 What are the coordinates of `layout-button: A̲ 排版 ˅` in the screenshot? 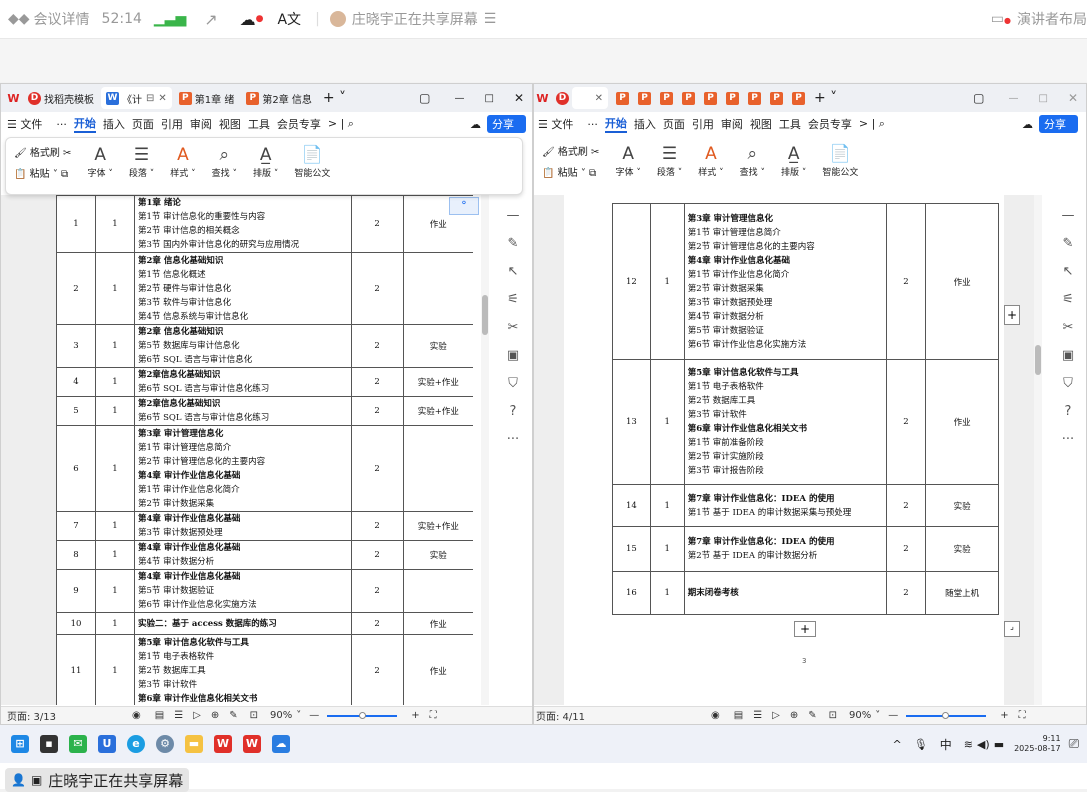 It's located at (793, 160).